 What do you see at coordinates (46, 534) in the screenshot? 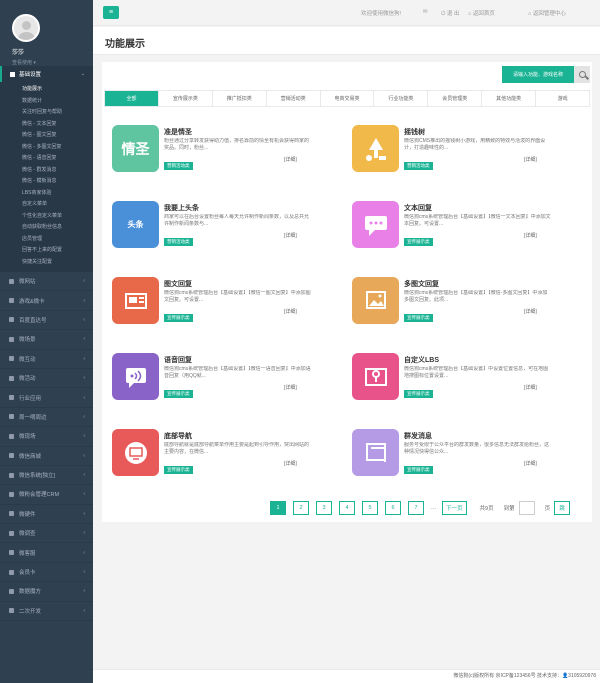
I see `sidebar-item: 微调查 ‹` at bounding box center [46, 534].